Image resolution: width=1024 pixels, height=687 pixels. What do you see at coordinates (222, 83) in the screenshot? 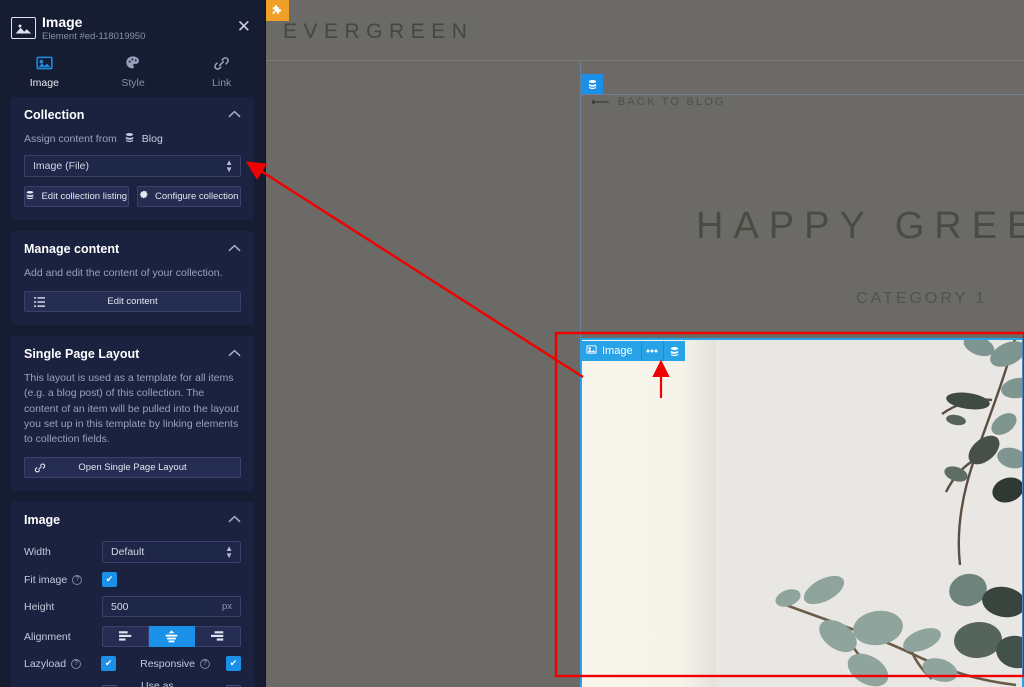
I see `tab-link-label: Link` at bounding box center [222, 83].